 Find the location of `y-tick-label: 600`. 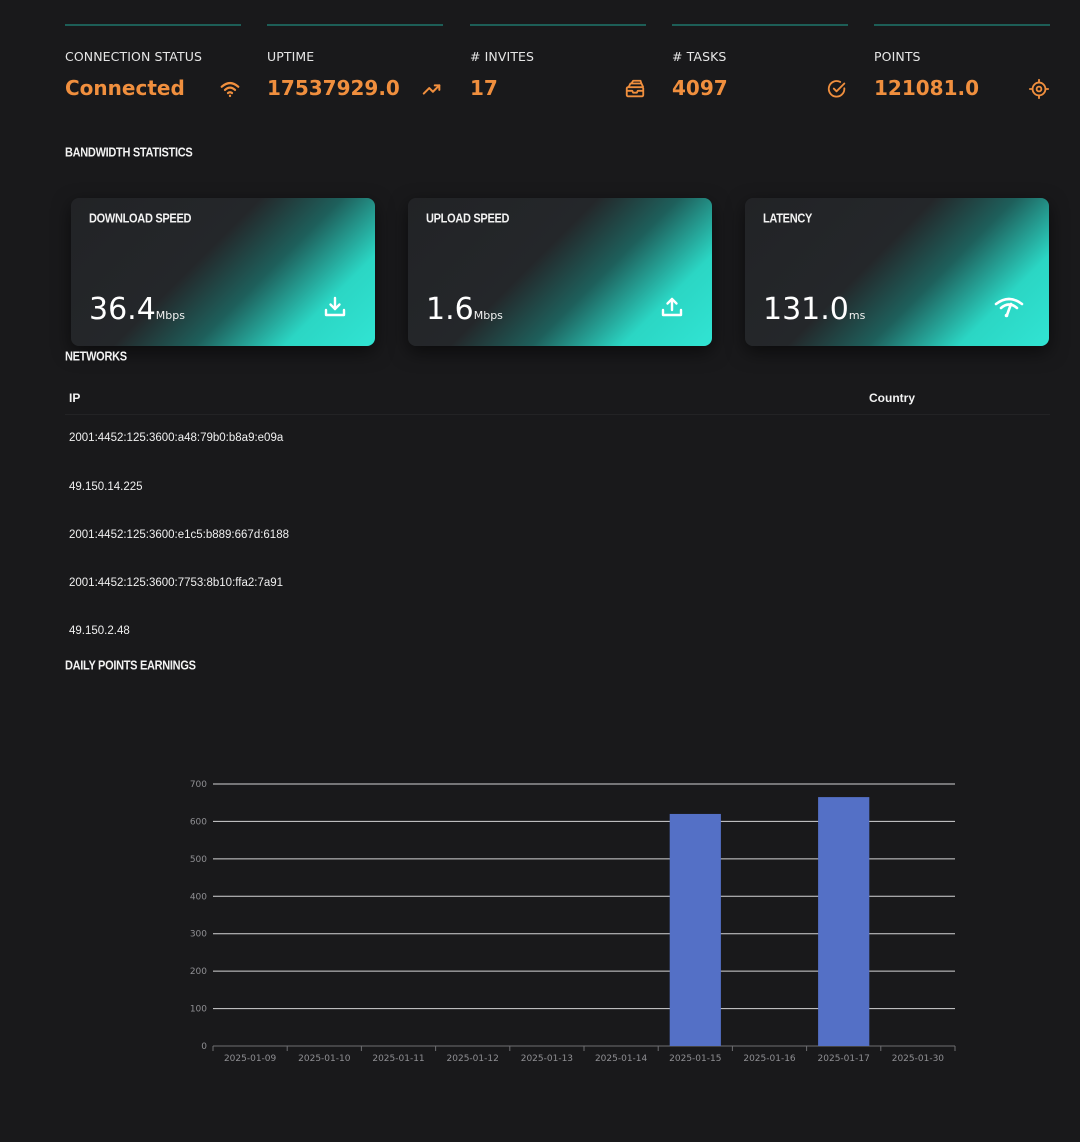

y-tick-label: 600 is located at coordinates (198, 822).